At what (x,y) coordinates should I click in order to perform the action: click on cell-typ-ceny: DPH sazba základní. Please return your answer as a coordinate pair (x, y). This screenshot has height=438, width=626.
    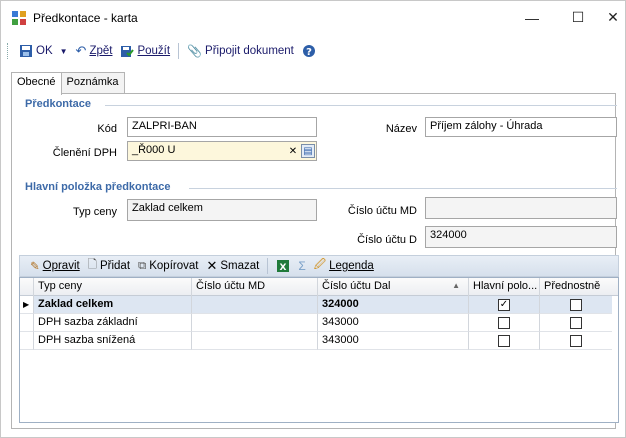
    Looking at the image, I should click on (113, 323).